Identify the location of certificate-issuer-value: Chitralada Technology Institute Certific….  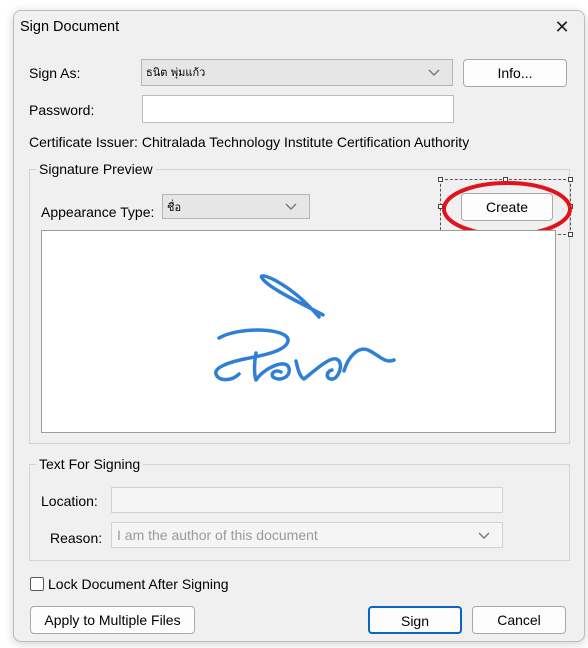
(305, 142).